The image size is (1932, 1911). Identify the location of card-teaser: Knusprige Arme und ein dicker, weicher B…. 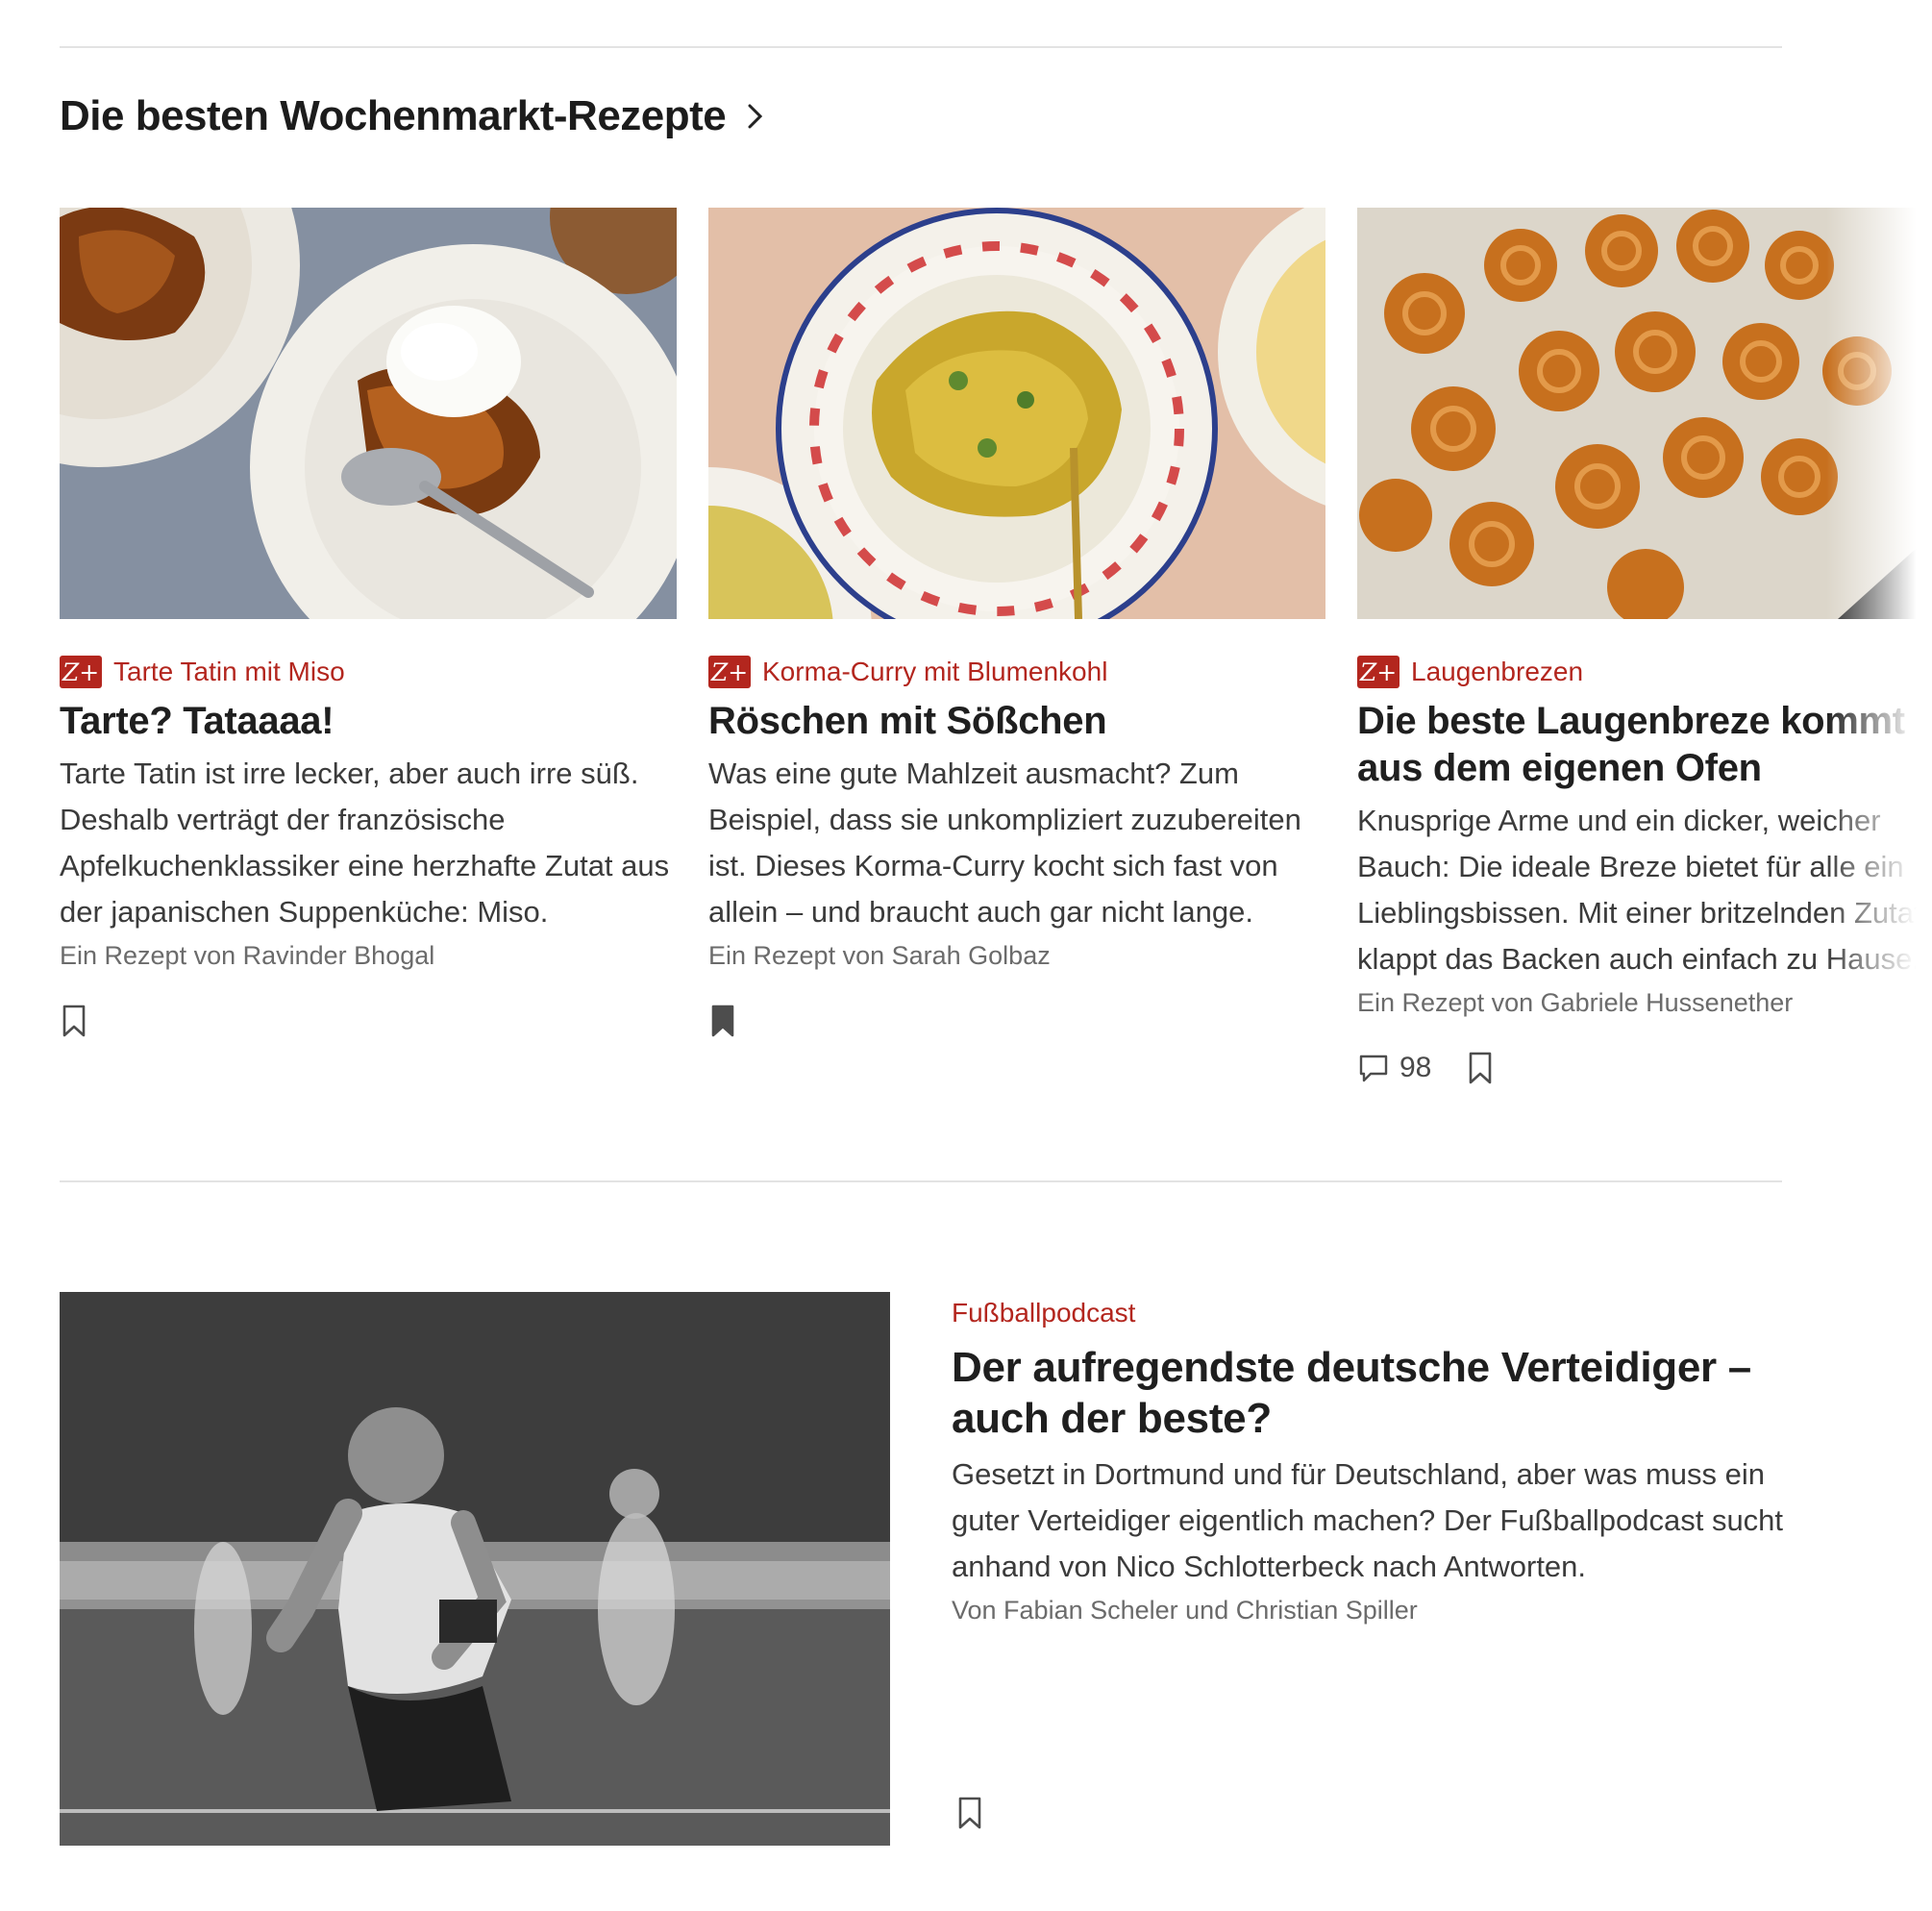
(1640, 890).